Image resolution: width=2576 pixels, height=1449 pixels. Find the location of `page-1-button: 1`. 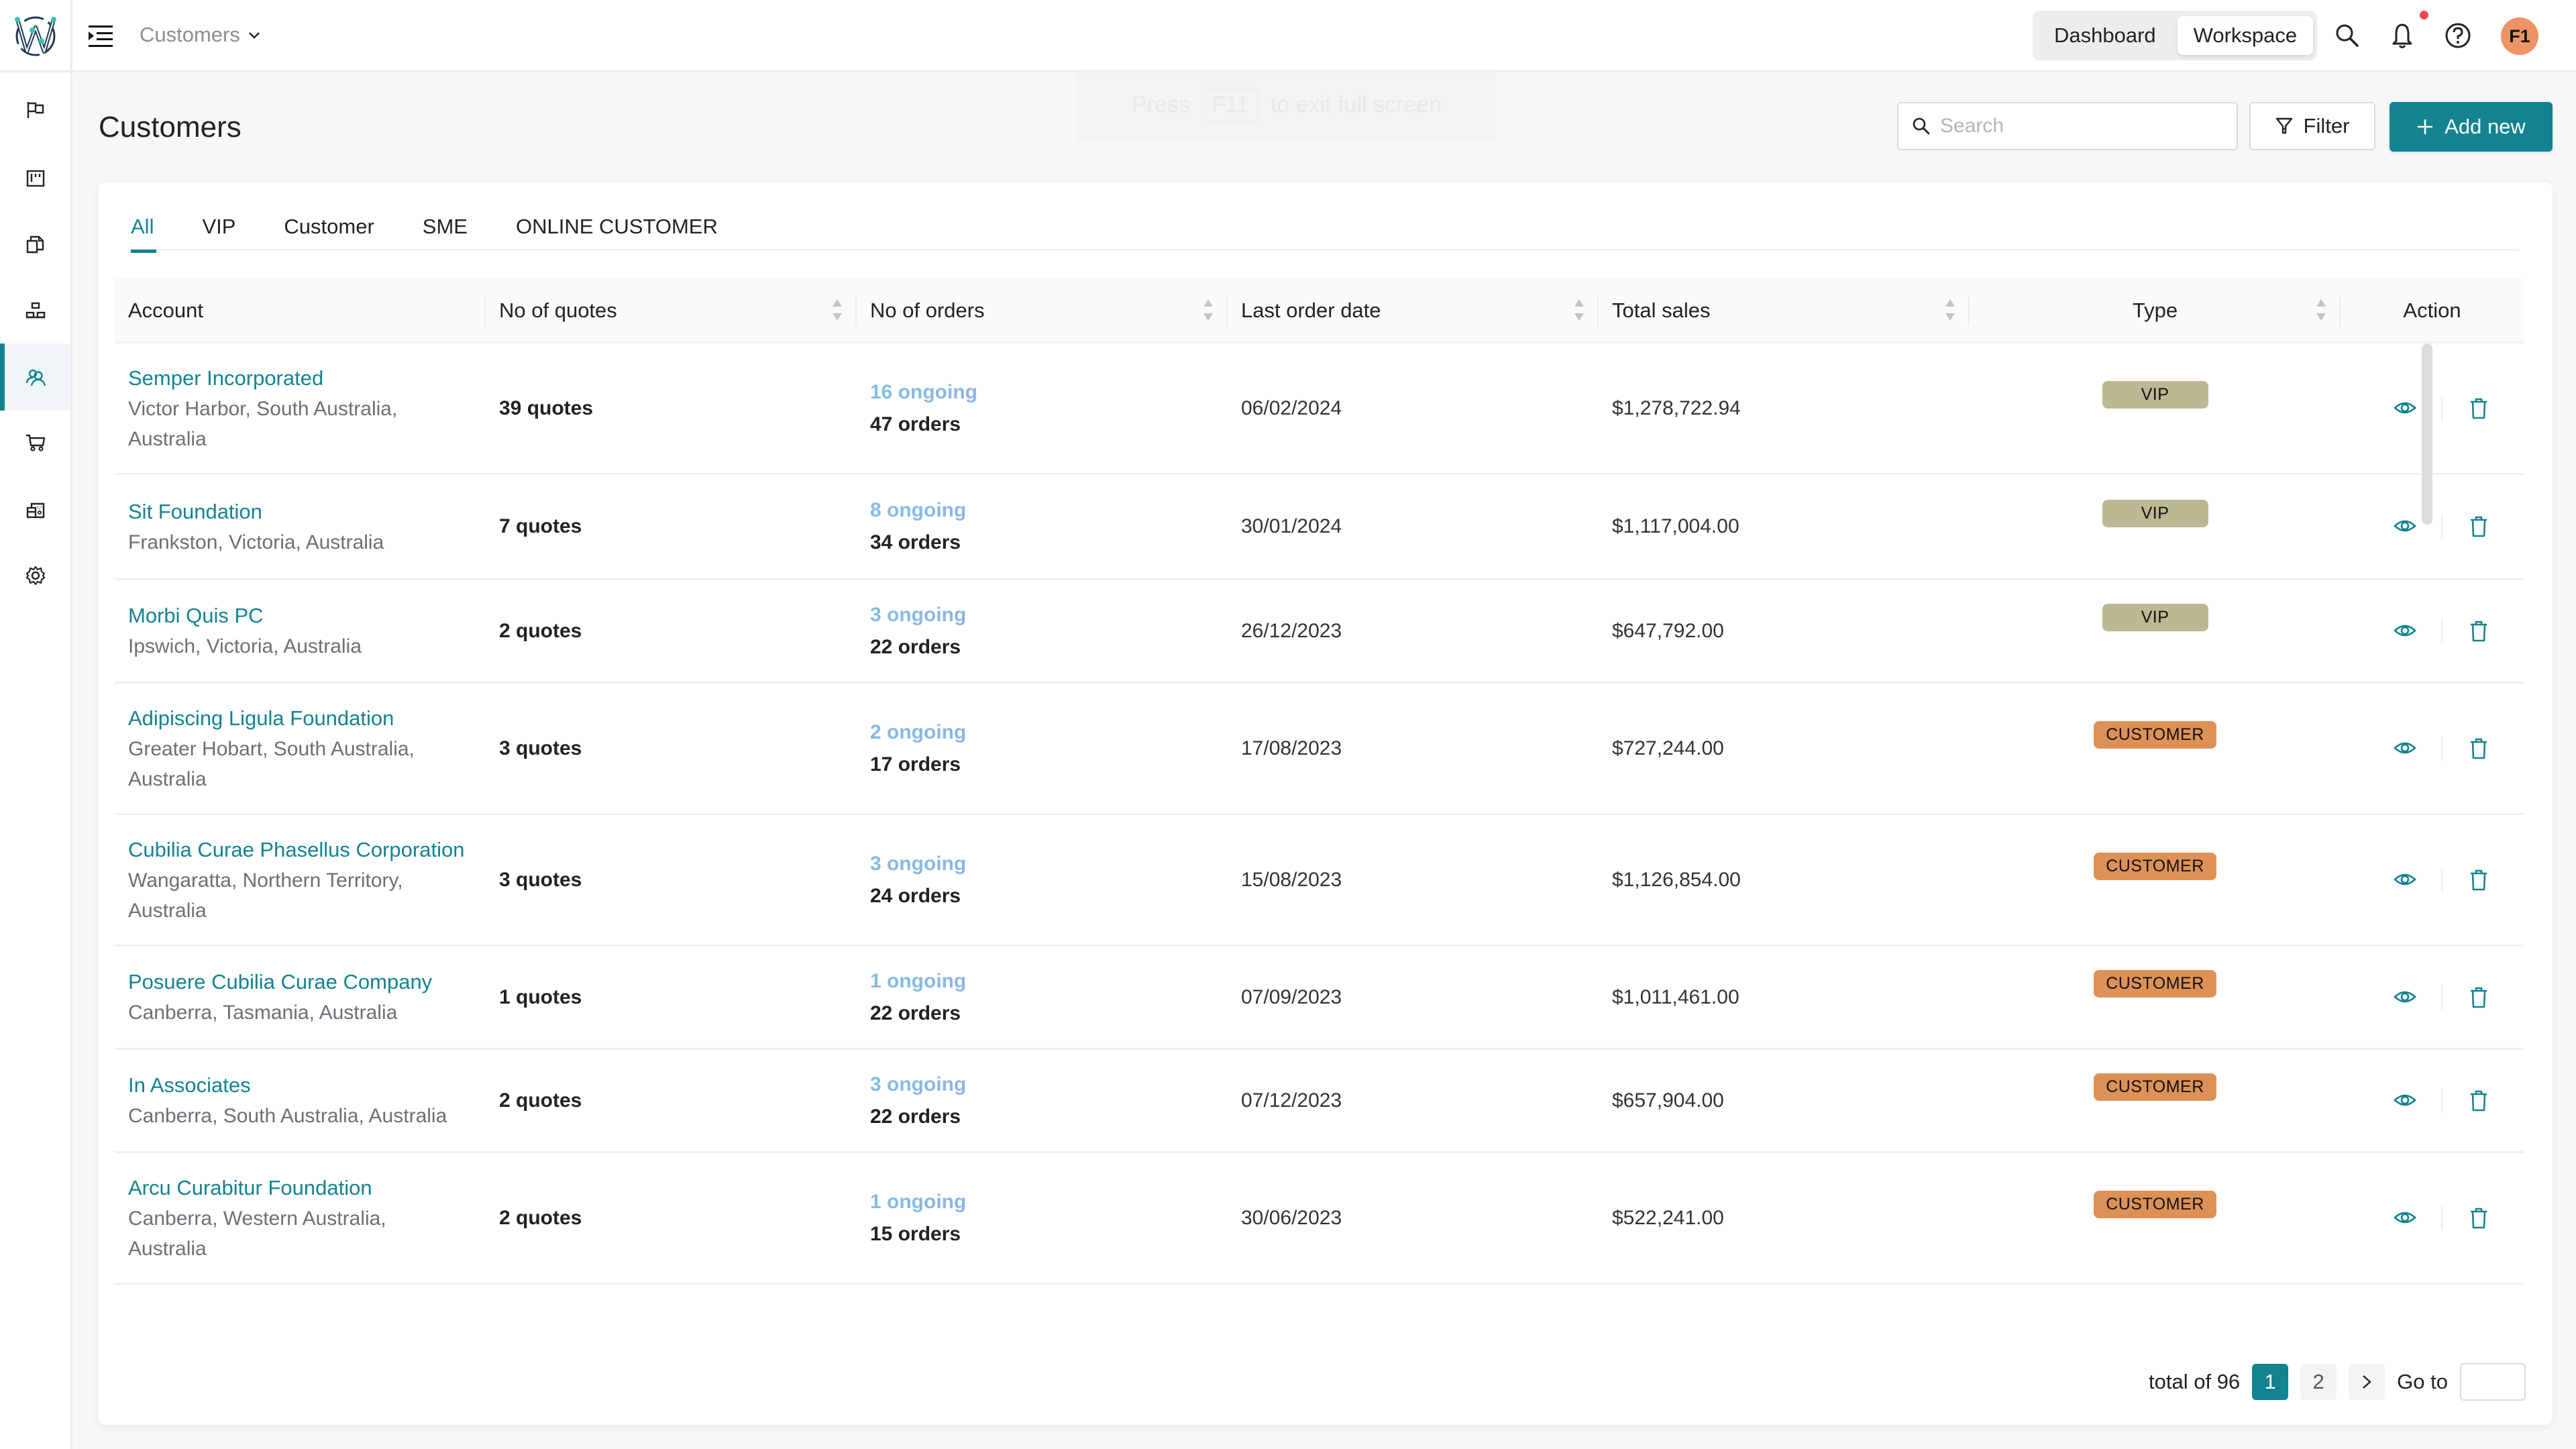

page-1-button: 1 is located at coordinates (2270, 1382).